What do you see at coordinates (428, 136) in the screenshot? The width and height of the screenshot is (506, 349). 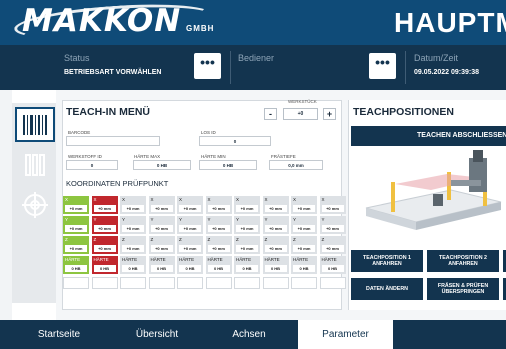 I see `teachen-abschliessen-button: TEACHEN ABSCHLIESSEN` at bounding box center [428, 136].